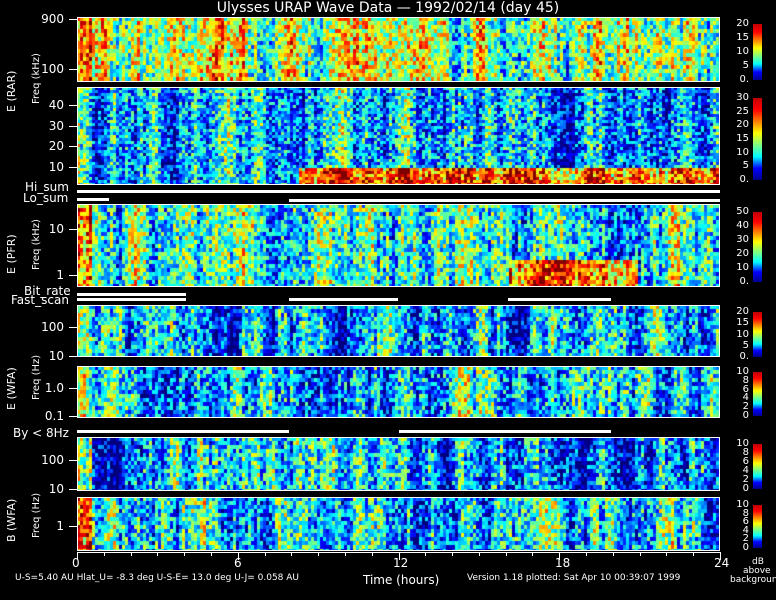 Image resolution: width=776 pixels, height=600 pixels. I want to click on y-tick-label: 40, so click(56, 105).